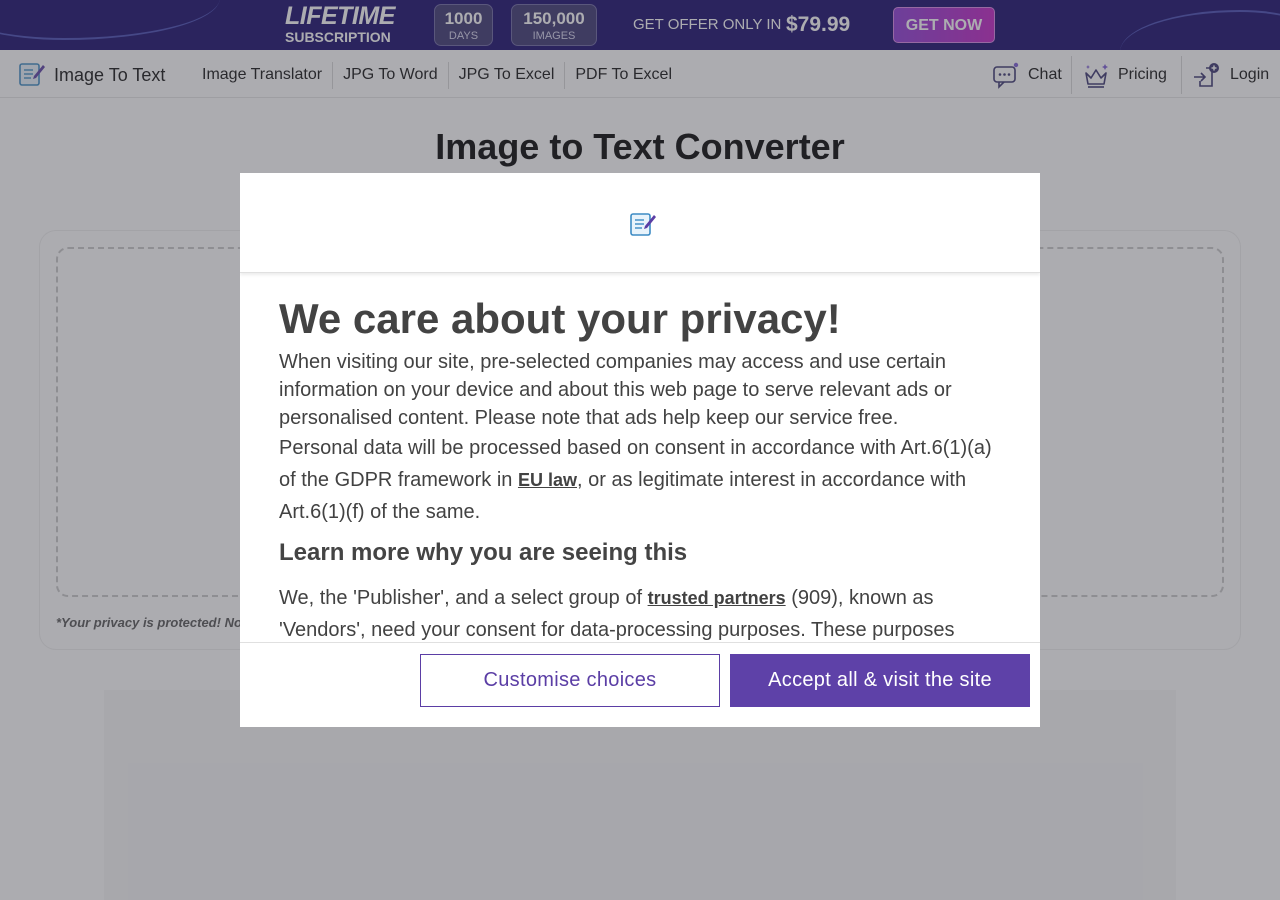 The height and width of the screenshot is (900, 1280). What do you see at coordinates (547, 480) in the screenshot?
I see `eu-law-link: EU law` at bounding box center [547, 480].